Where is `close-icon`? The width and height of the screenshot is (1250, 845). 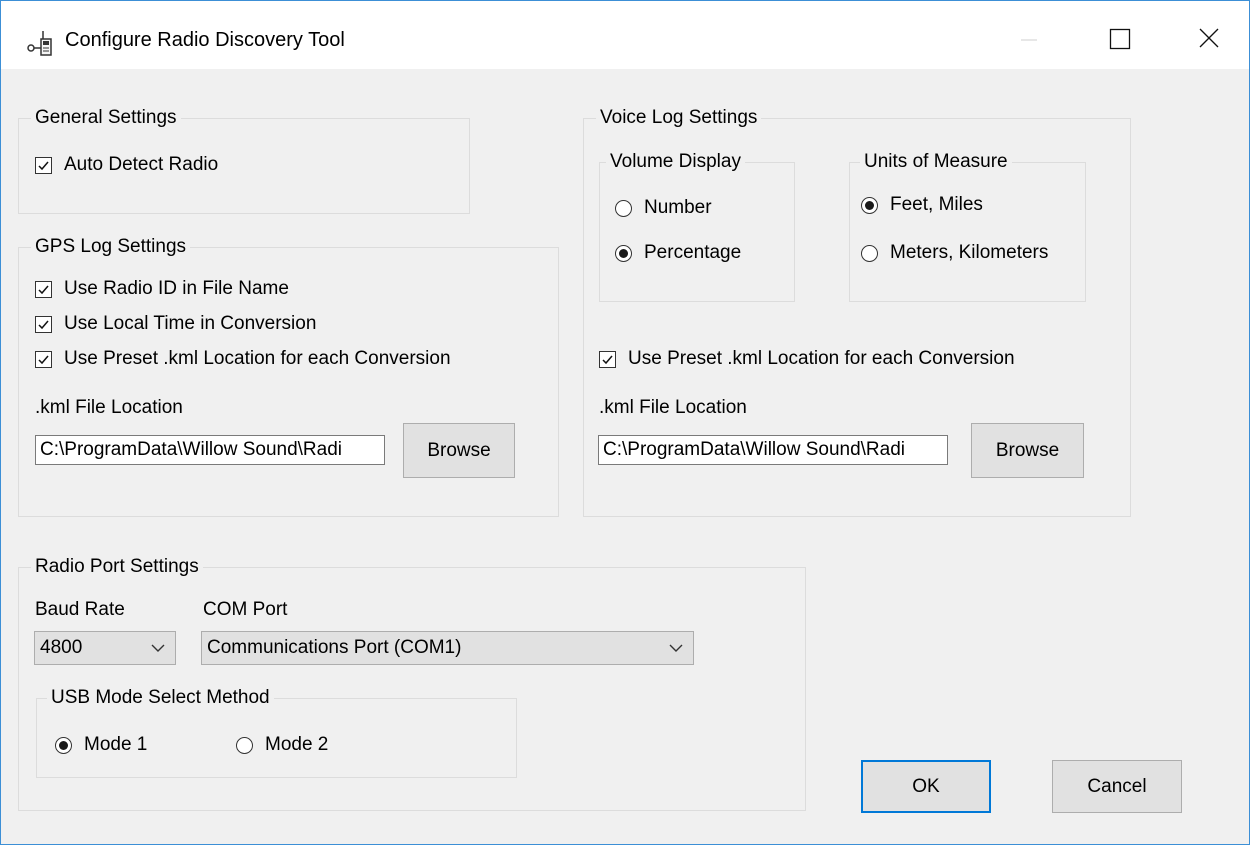 close-icon is located at coordinates (1209, 38).